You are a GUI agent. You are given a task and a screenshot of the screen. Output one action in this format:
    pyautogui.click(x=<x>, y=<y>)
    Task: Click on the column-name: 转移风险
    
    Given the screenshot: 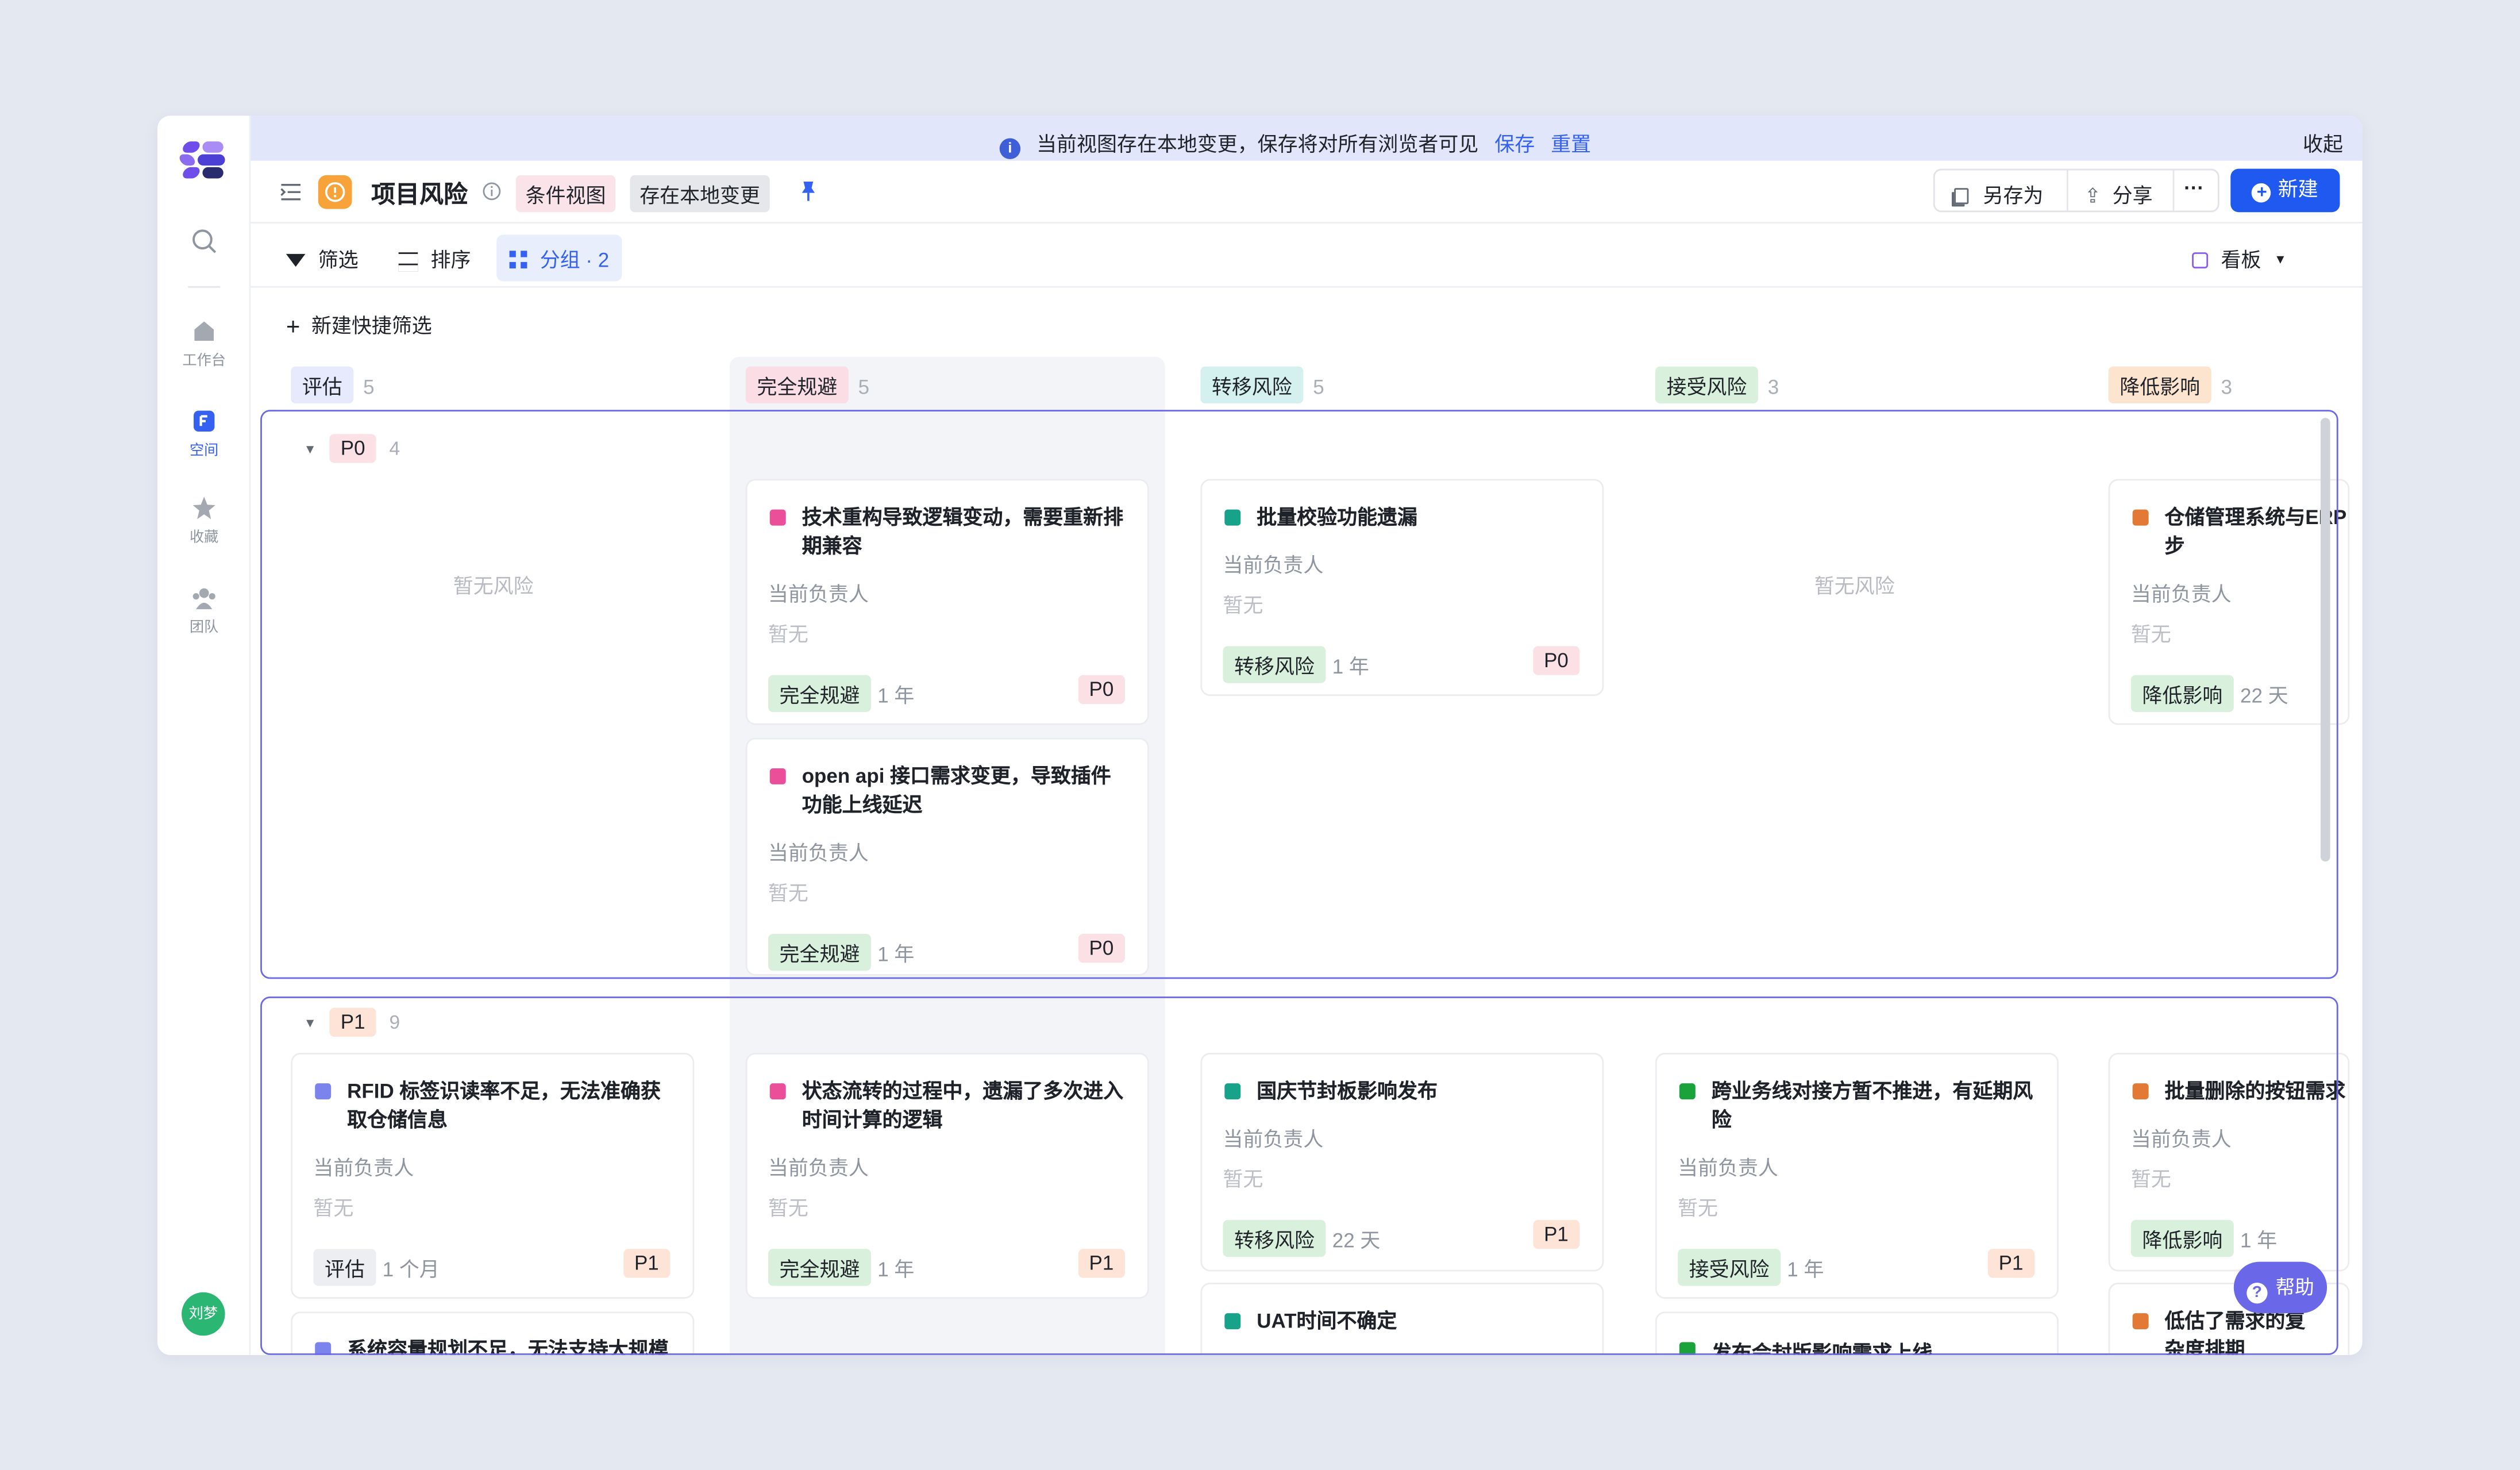 What is the action you would take?
    pyautogui.click(x=1252, y=385)
    